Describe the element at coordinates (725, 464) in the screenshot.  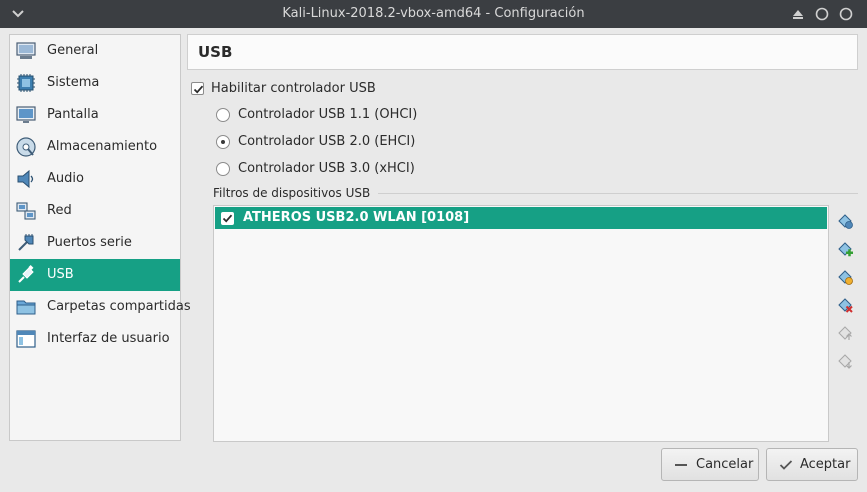
I see `cancel-label: Cancelar` at that location.